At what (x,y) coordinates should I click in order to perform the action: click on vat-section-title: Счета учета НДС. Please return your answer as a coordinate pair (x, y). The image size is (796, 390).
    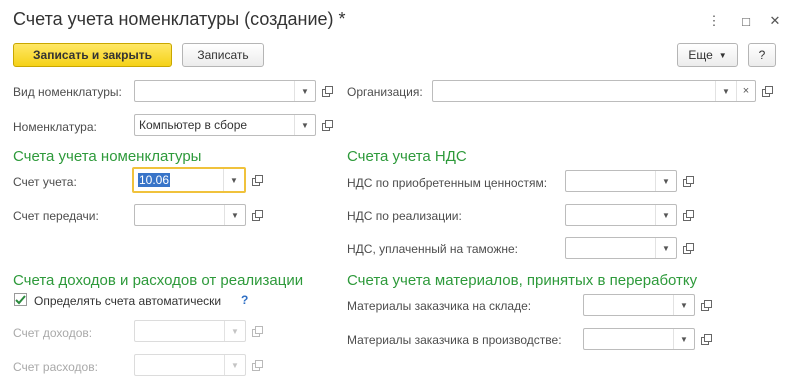
    Looking at the image, I should click on (407, 156).